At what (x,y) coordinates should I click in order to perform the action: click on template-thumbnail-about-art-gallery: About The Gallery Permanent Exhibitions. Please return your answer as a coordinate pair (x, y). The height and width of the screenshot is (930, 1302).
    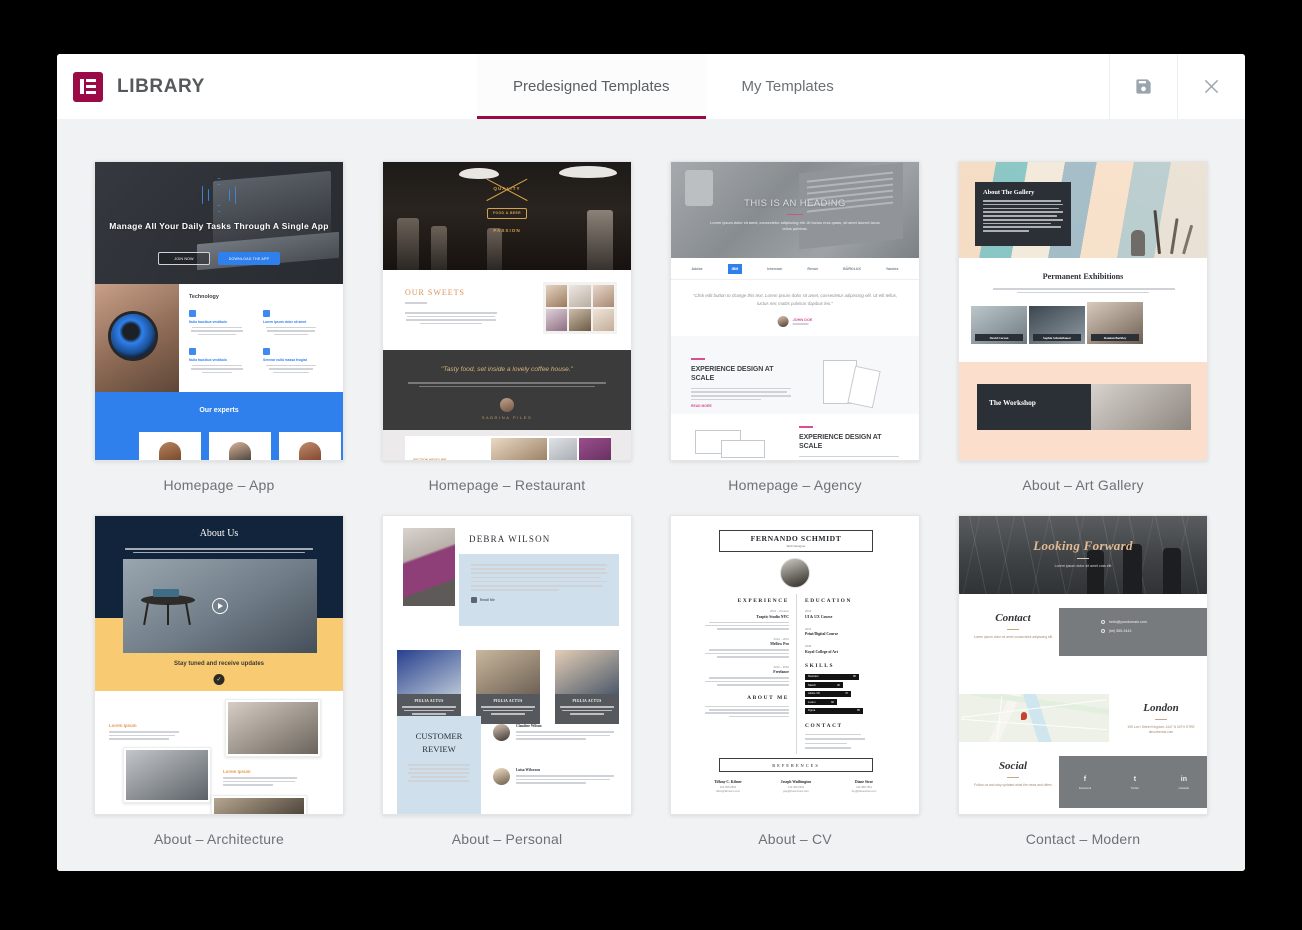
    Looking at the image, I should click on (1083, 311).